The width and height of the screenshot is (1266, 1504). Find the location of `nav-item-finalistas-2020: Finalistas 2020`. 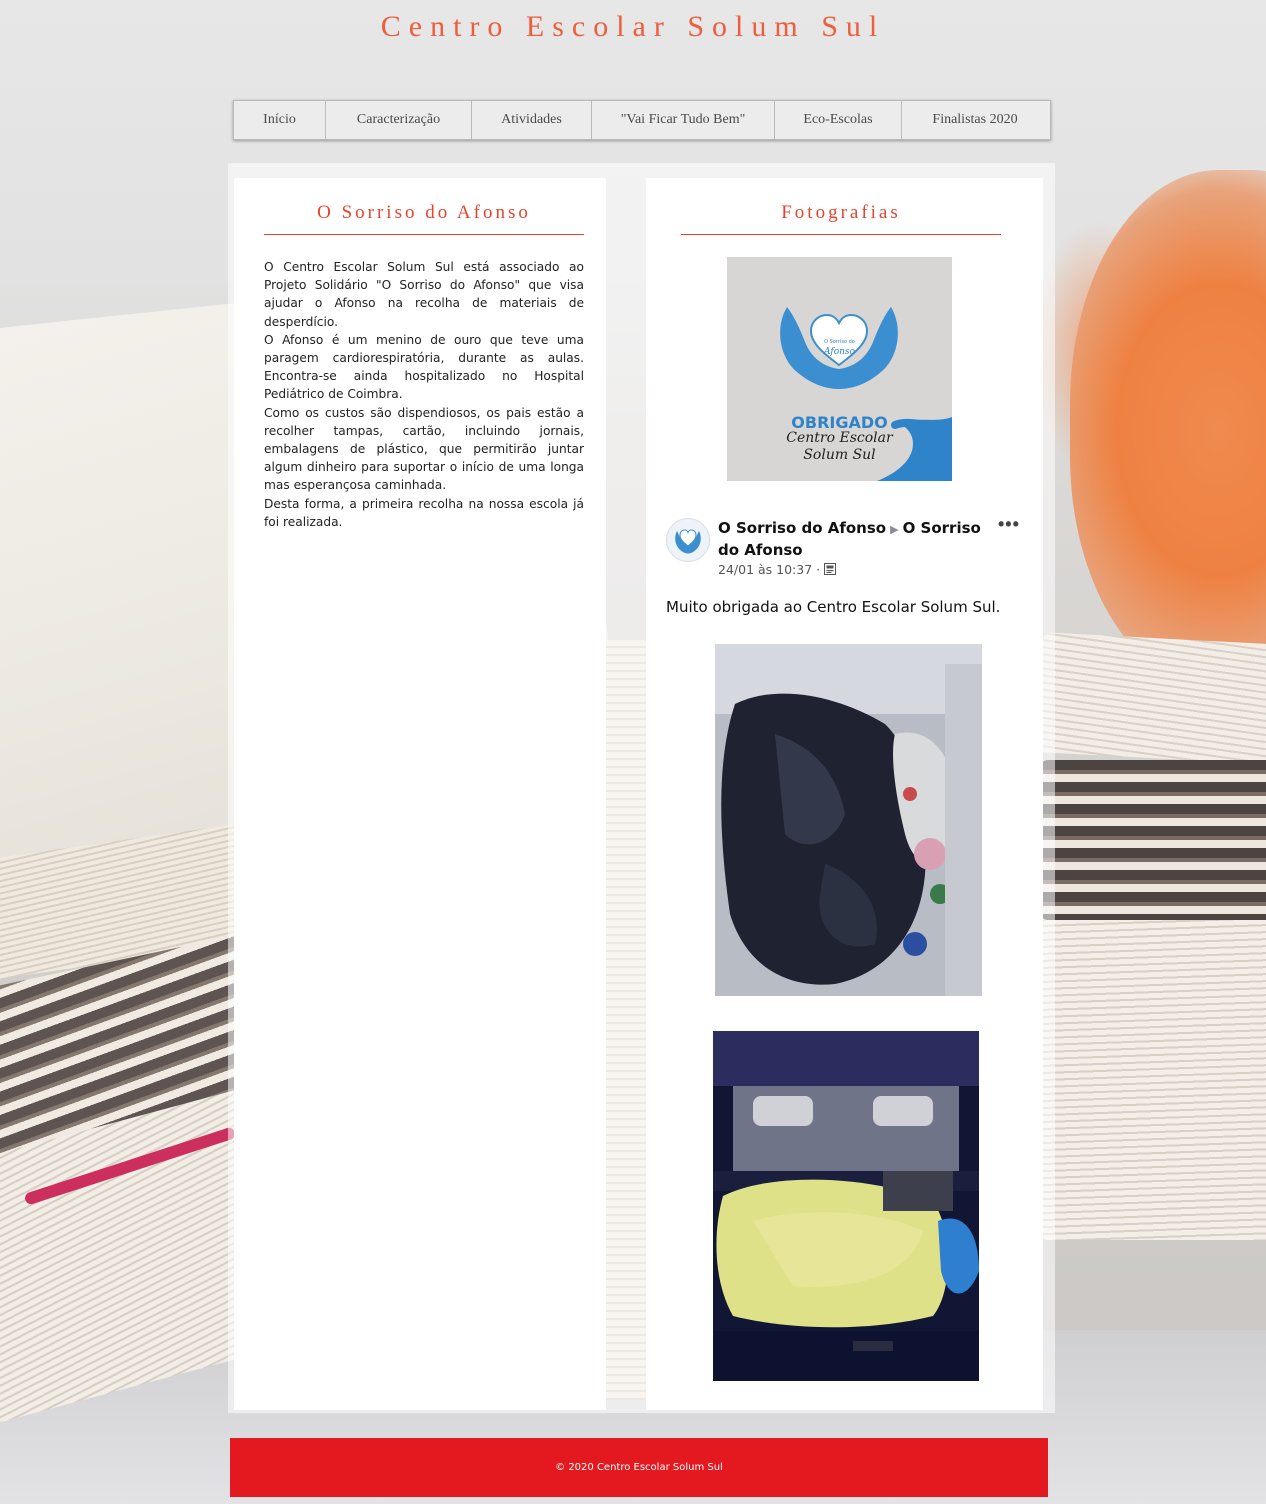

nav-item-finalistas-2020: Finalistas 2020 is located at coordinates (975, 120).